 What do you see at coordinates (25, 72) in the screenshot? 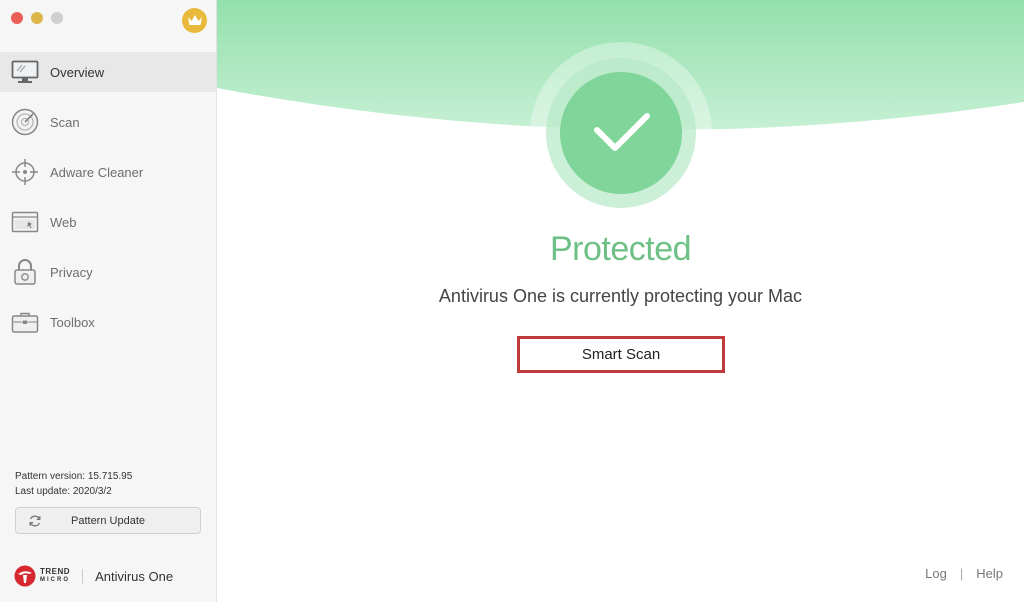
I see `monitor-icon` at bounding box center [25, 72].